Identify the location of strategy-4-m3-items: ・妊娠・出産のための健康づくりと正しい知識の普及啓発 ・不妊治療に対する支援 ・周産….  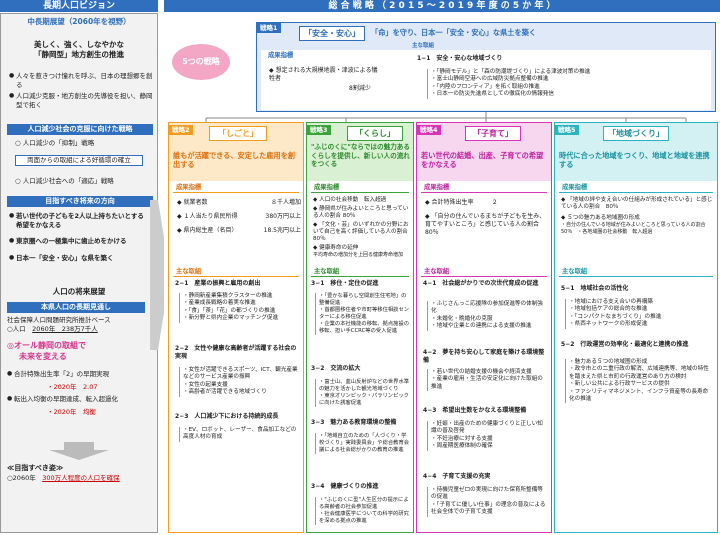
(487, 436).